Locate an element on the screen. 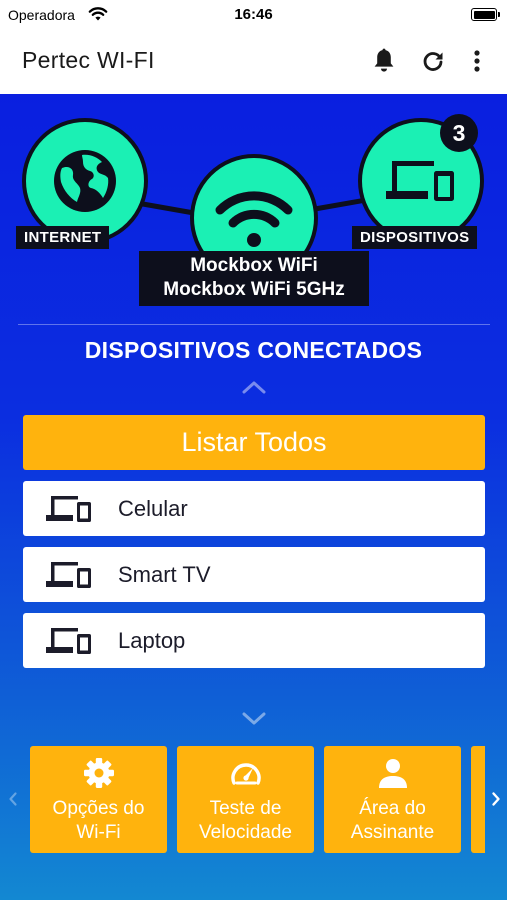  bell-icon is located at coordinates (384, 60).